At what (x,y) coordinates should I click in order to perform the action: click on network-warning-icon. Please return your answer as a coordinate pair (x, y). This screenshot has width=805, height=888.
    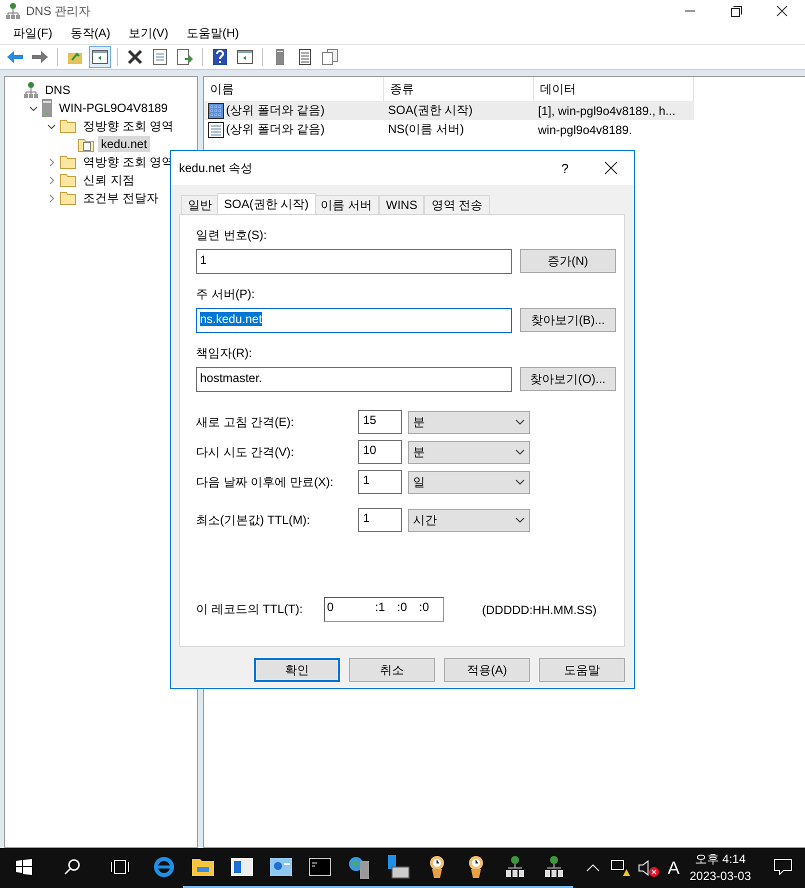
    Looking at the image, I should click on (620, 868).